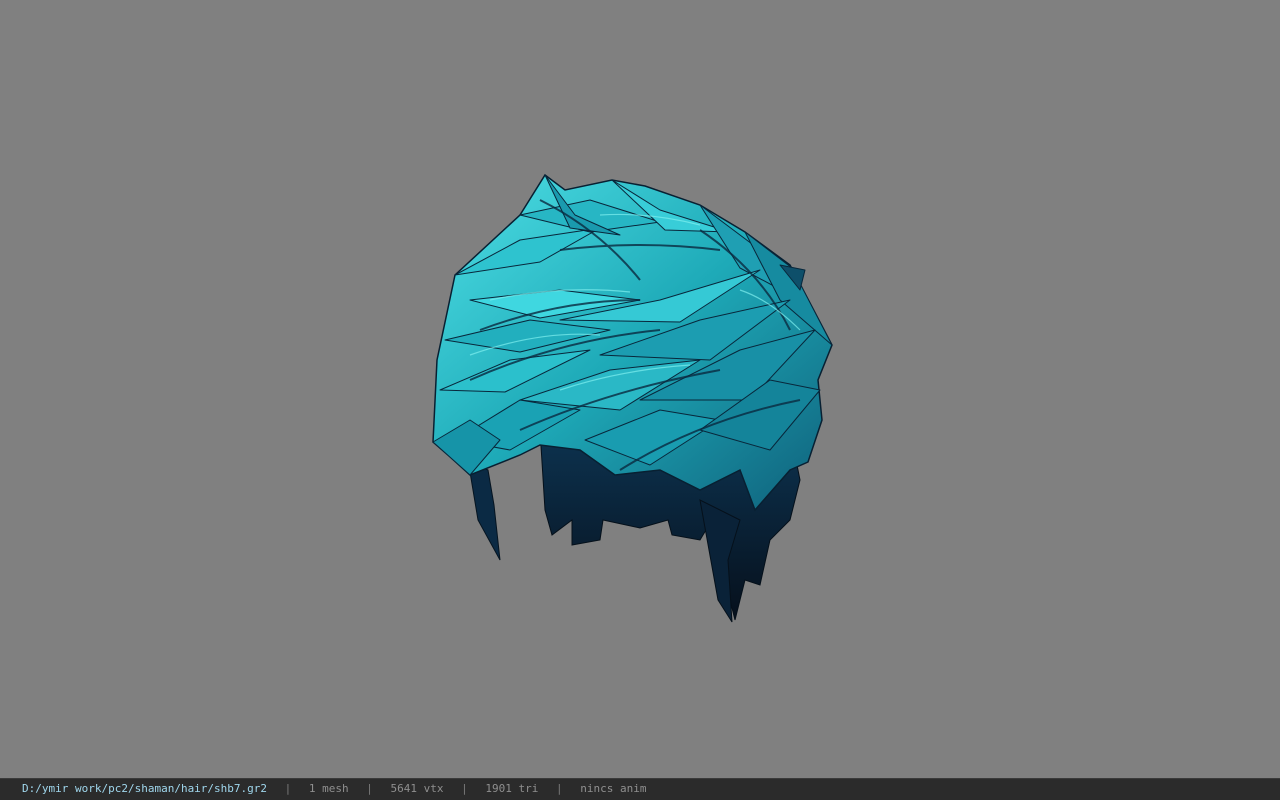  Describe the element at coordinates (145, 788) in the screenshot. I see `file-path-label: D:/ymir work/pc2/shaman/hair/shb7.gr2` at that location.